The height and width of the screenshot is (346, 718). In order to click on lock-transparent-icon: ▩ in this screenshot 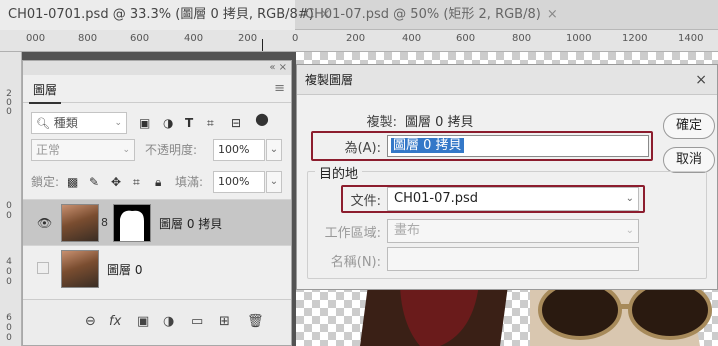, I will do `click(72, 182)`.